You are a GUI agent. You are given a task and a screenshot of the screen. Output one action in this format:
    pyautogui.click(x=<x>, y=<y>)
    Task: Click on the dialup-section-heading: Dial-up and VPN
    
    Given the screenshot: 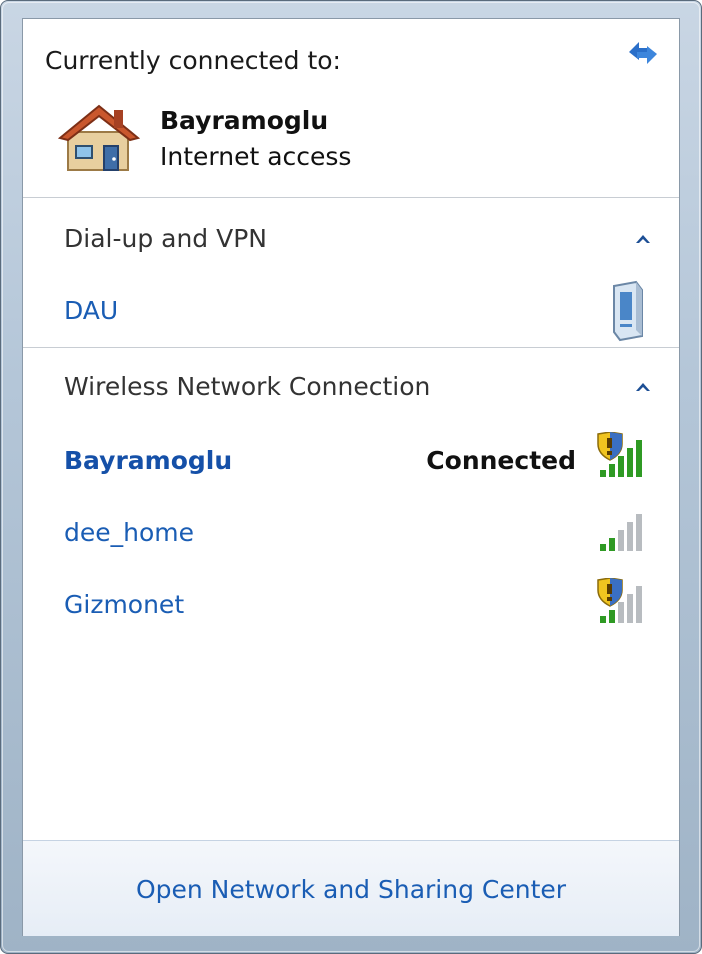 What is the action you would take?
    pyautogui.click(x=165, y=238)
    